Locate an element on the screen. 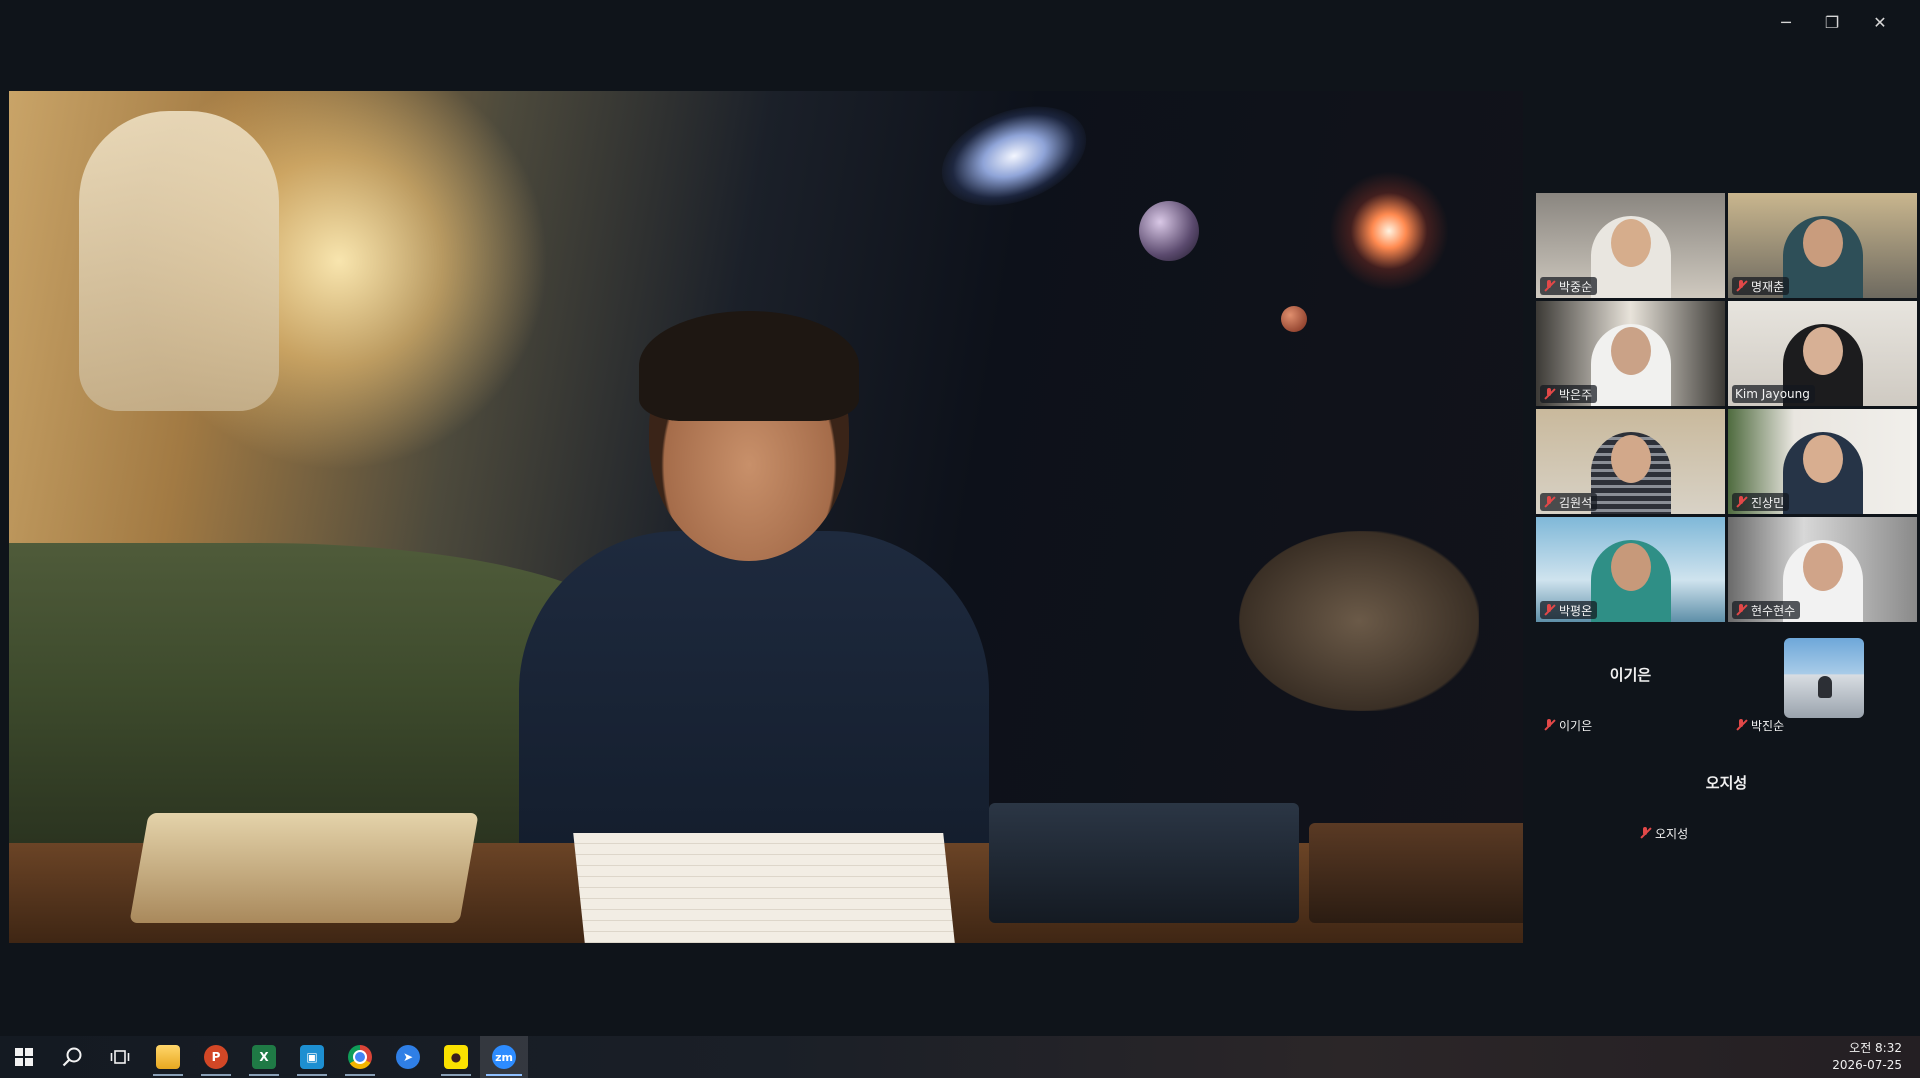  zoom-icon: zm is located at coordinates (504, 1057).